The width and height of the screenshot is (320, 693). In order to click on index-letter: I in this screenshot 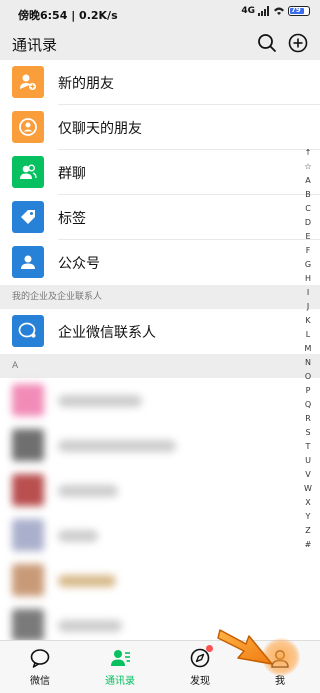, I will do `click(308, 293)`.